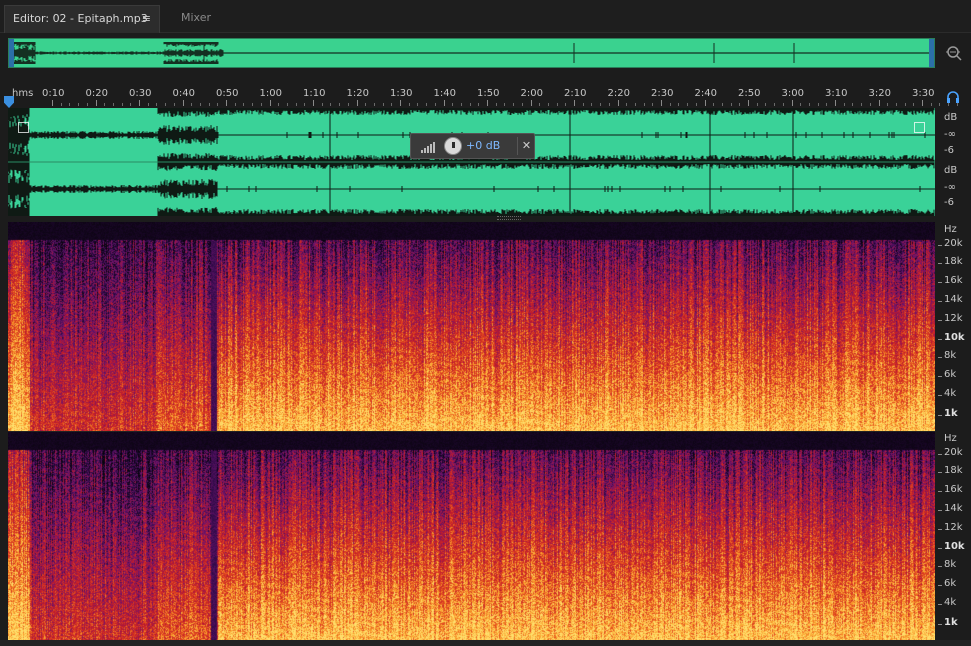 The height and width of the screenshot is (646, 971). I want to click on fade-out-handle, so click(919, 127).